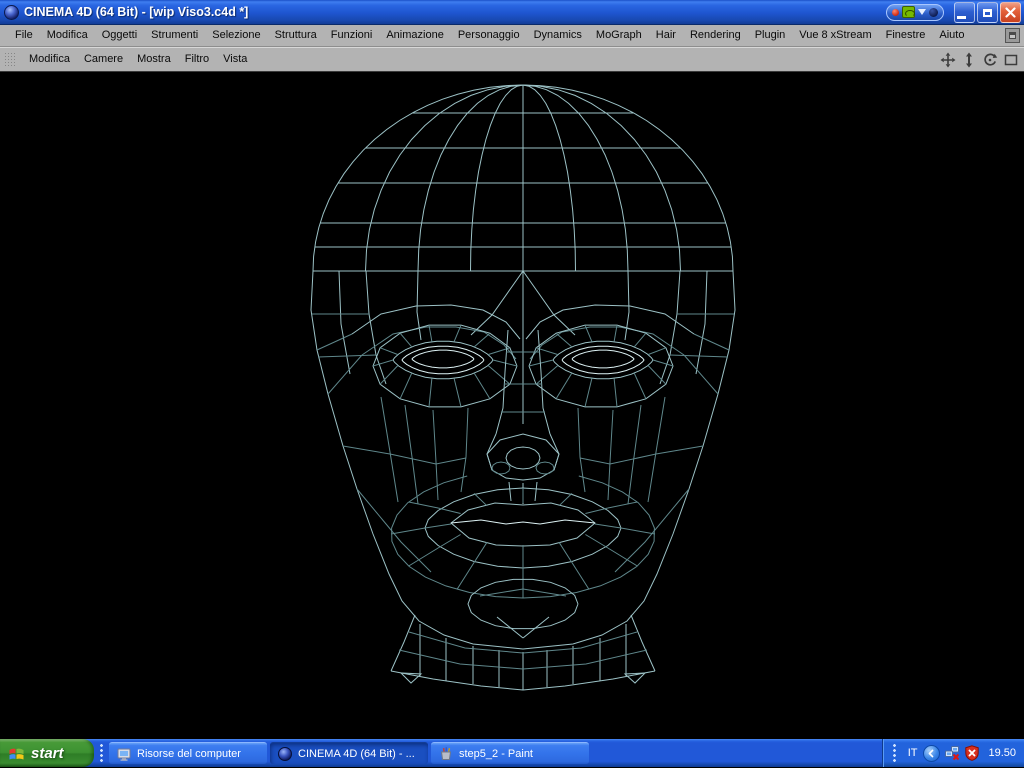  I want to click on maximize-view-icon, so click(1011, 60).